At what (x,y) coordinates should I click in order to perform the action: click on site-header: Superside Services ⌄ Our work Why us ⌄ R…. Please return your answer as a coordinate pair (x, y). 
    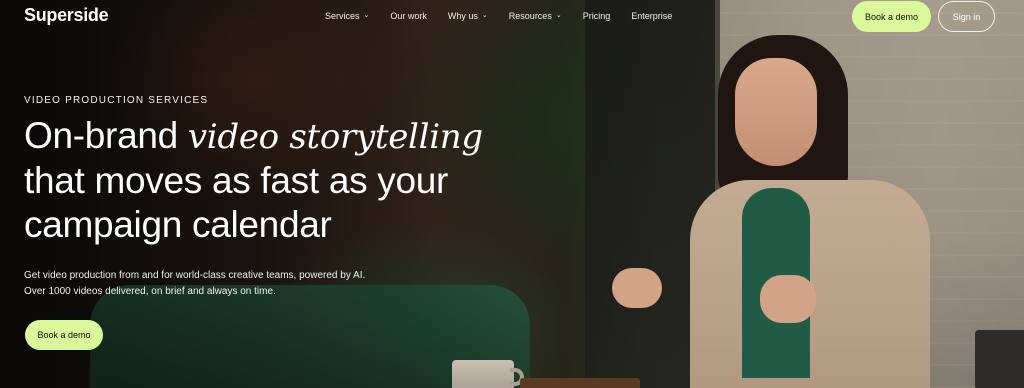
    Looking at the image, I should click on (512, 16).